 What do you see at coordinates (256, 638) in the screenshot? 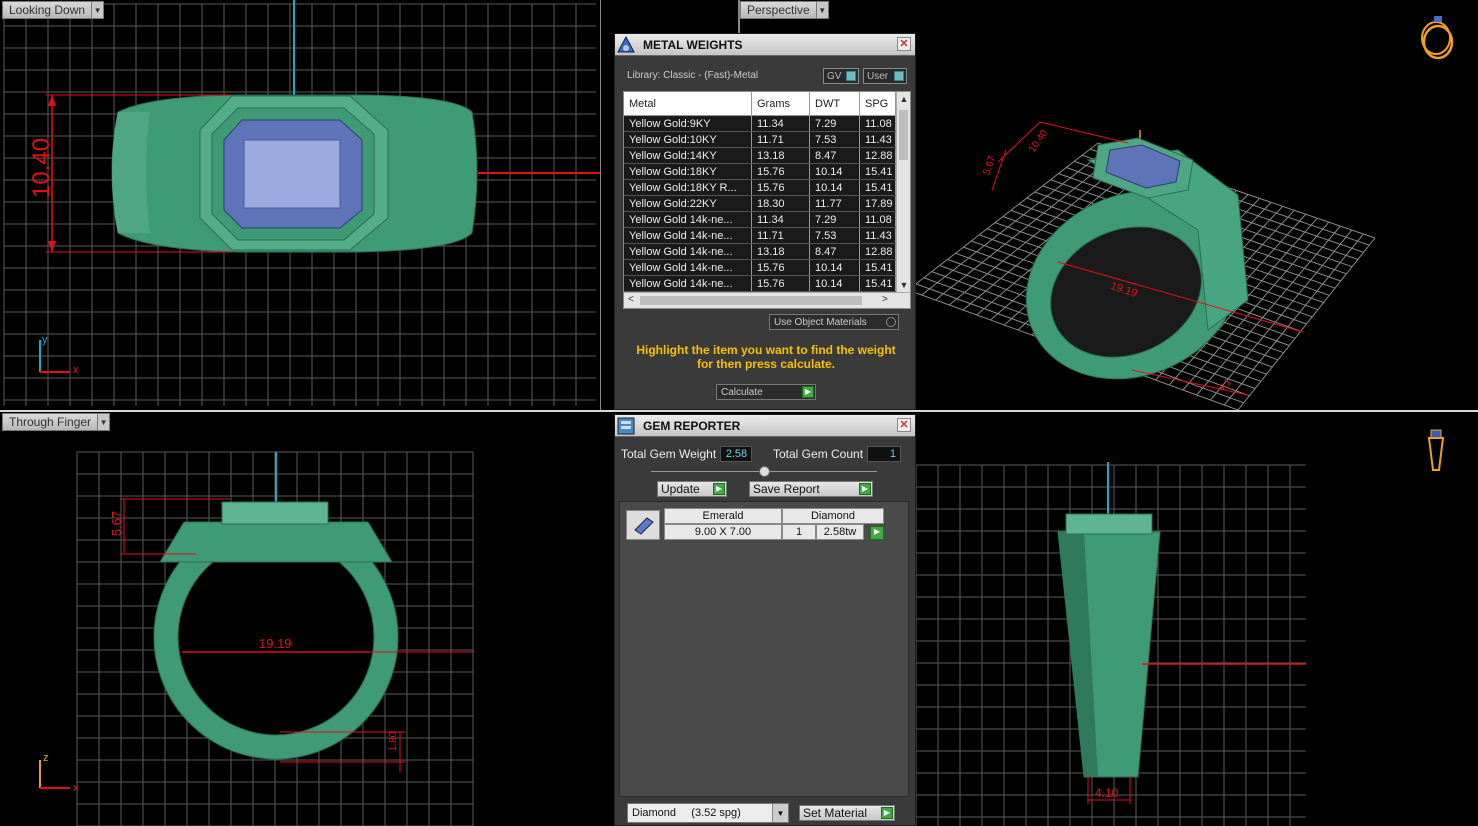
I see `through-finger-scene` at bounding box center [256, 638].